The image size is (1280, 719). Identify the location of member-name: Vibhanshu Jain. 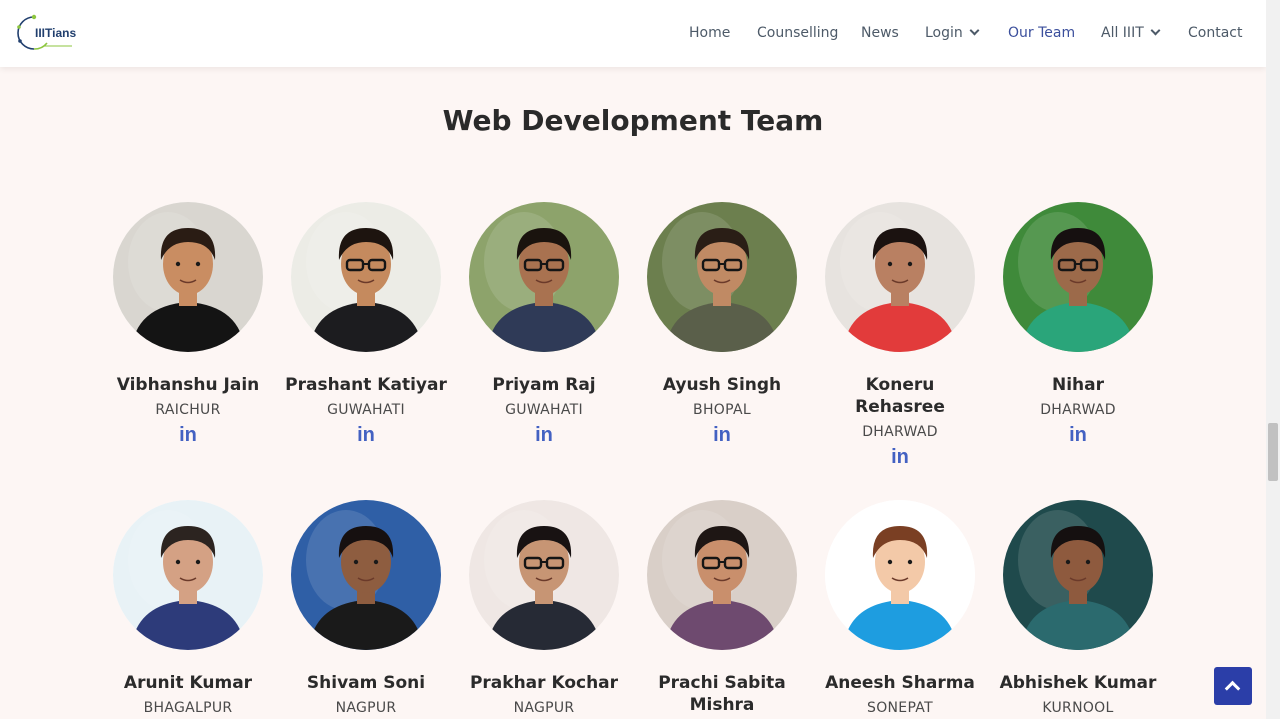
(188, 385).